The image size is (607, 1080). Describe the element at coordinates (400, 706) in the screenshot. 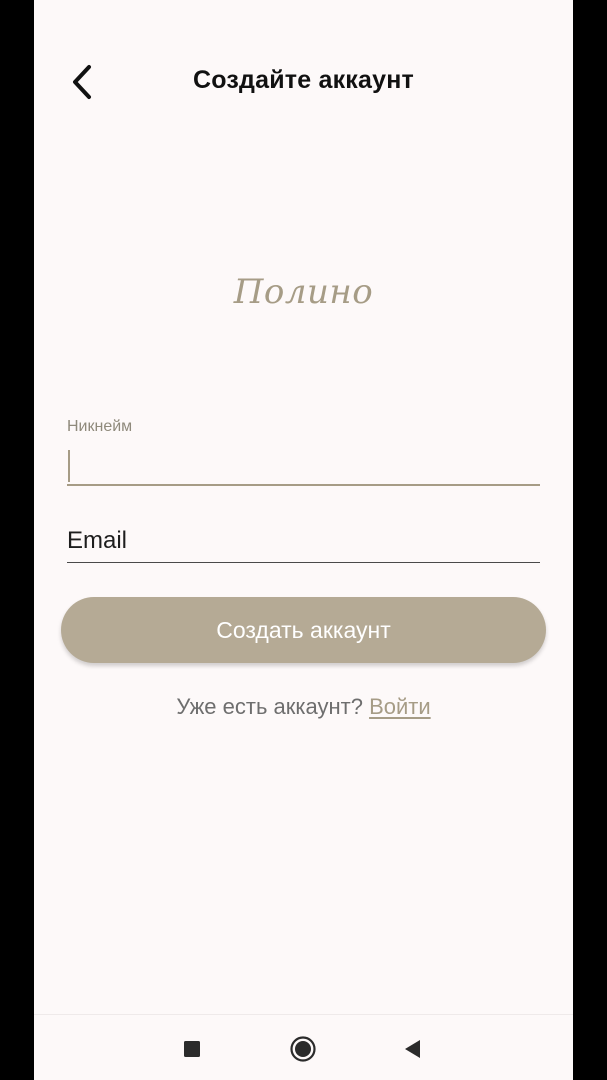

I see `login-link: Войти` at that location.